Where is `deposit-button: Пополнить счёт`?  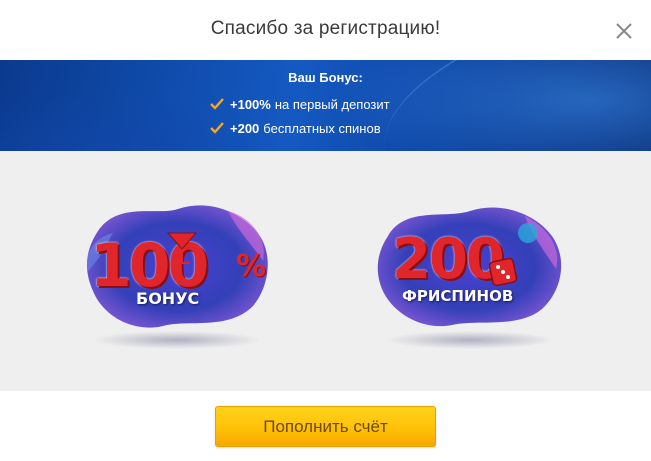 deposit-button: Пополнить счёт is located at coordinates (325, 426).